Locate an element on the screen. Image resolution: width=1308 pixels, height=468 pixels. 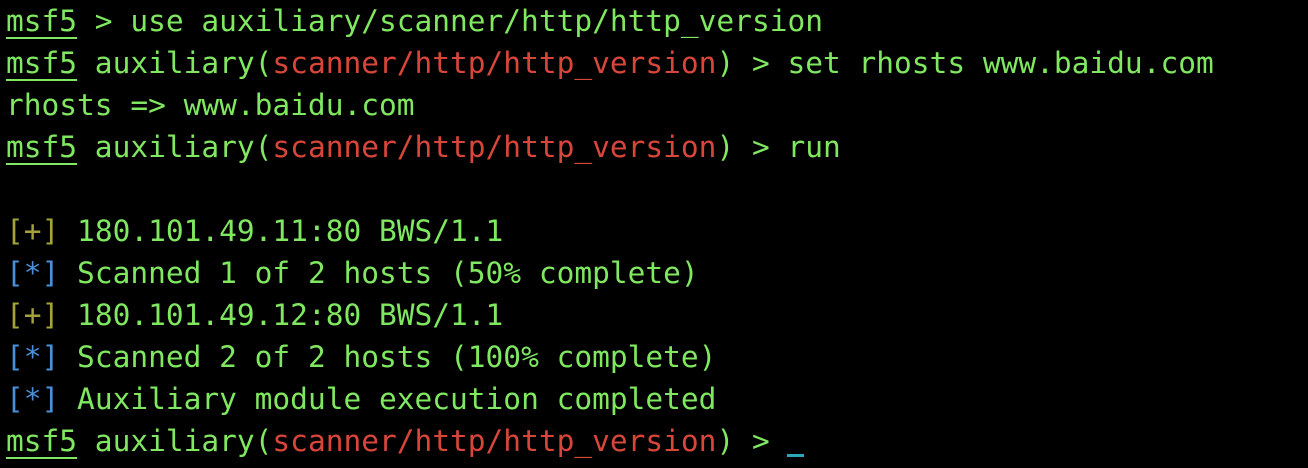
terminal-text: Scanned 2 of 2 hosts (100% complete) is located at coordinates (388, 357).